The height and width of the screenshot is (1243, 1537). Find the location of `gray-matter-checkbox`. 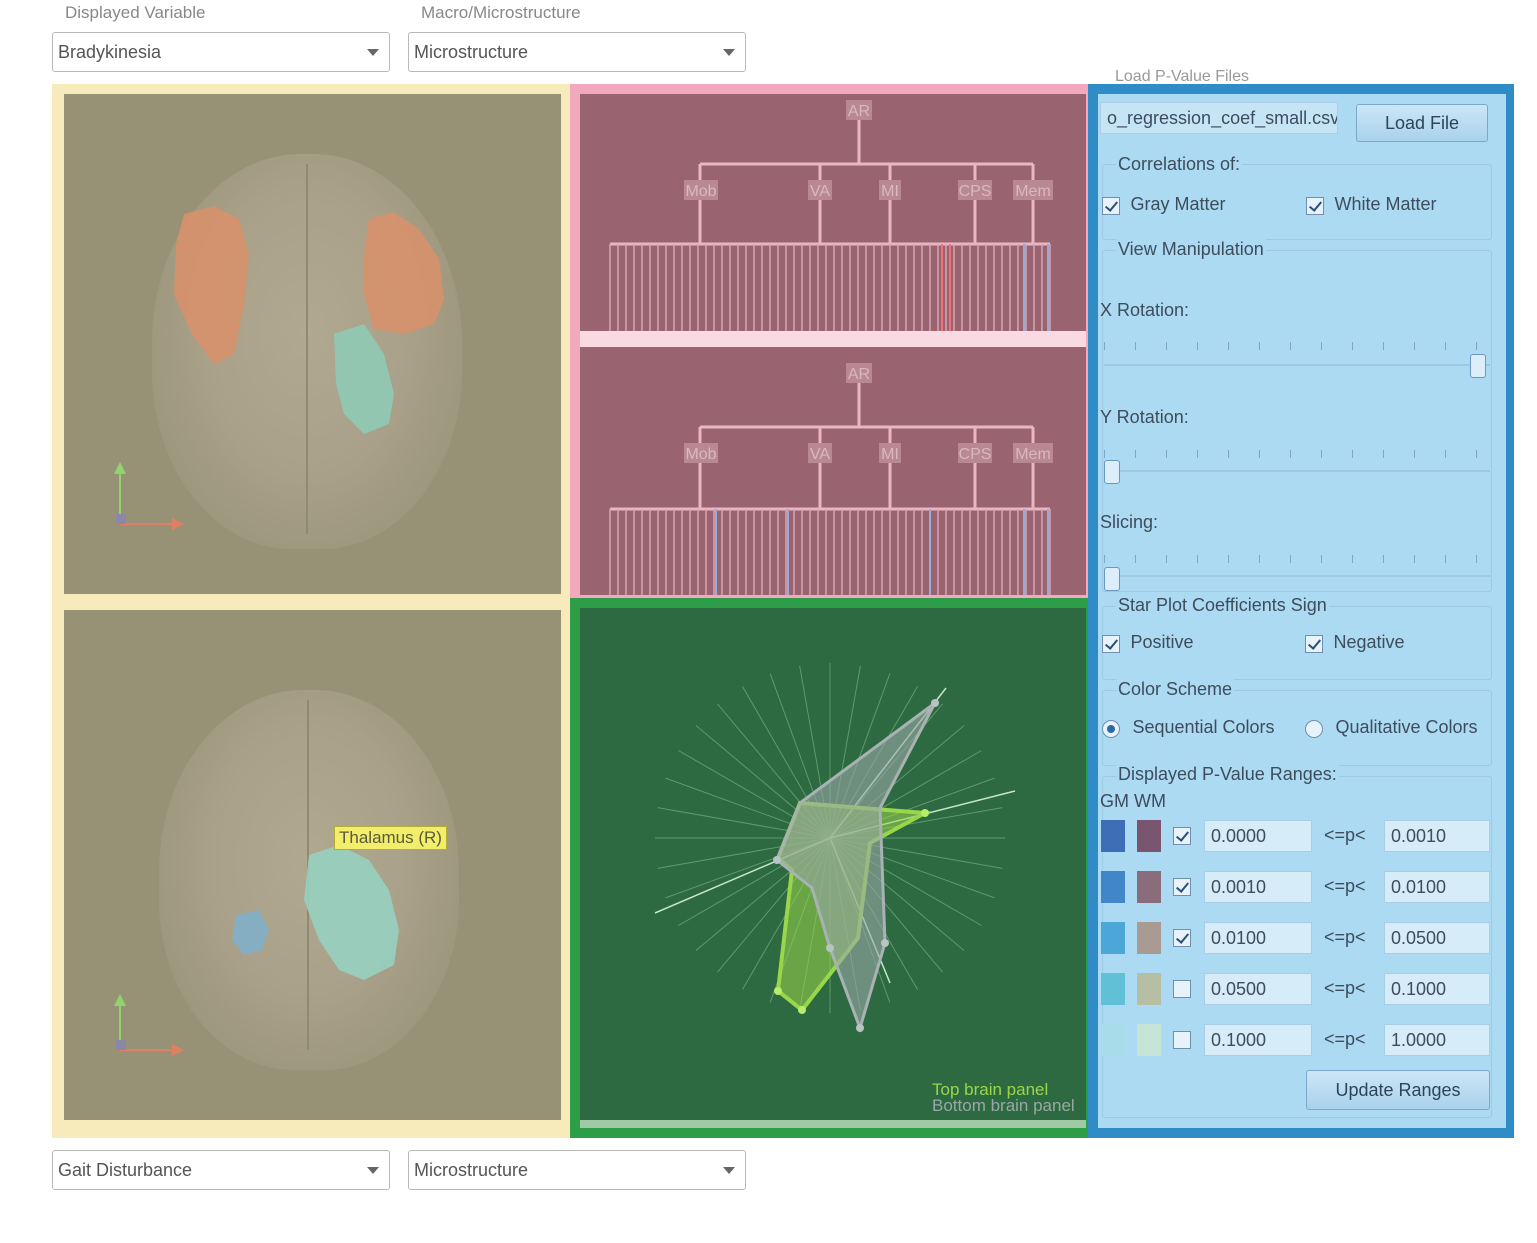

gray-matter-checkbox is located at coordinates (1111, 205).